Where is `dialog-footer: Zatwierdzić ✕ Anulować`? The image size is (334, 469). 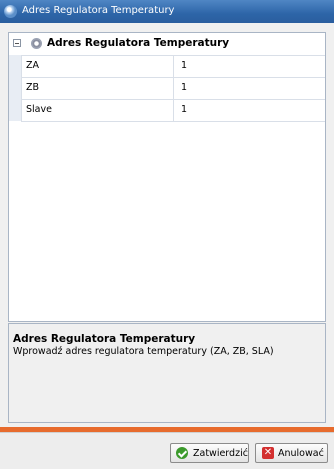
dialog-footer: Zatwierdzić ✕ Anulować is located at coordinates (167, 450).